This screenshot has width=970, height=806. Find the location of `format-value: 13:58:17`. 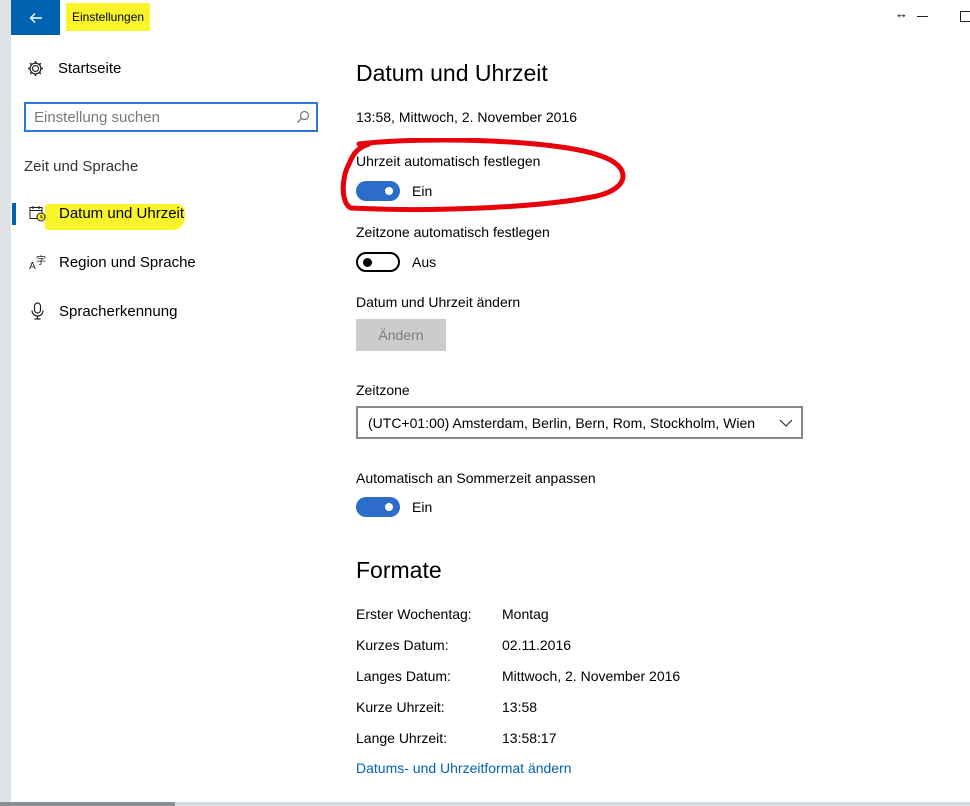

format-value: 13:58:17 is located at coordinates (529, 738).